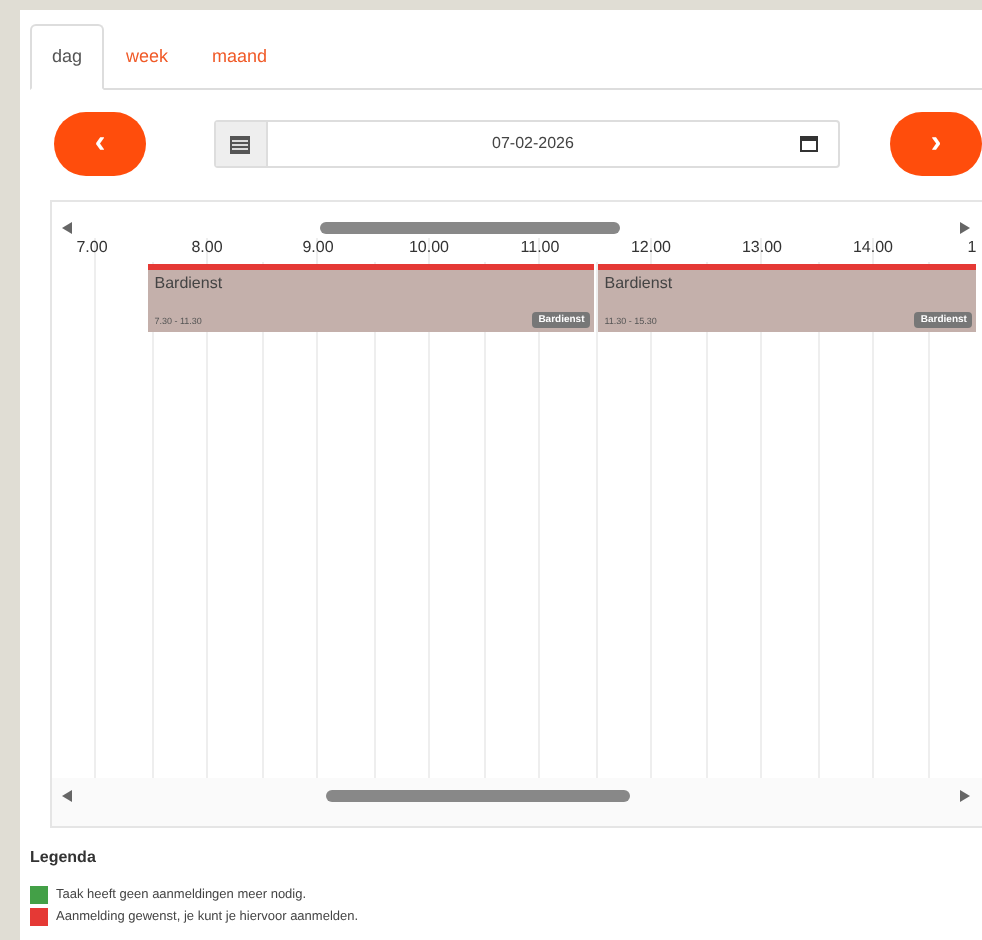  I want to click on next-button: ›, so click(936, 143).